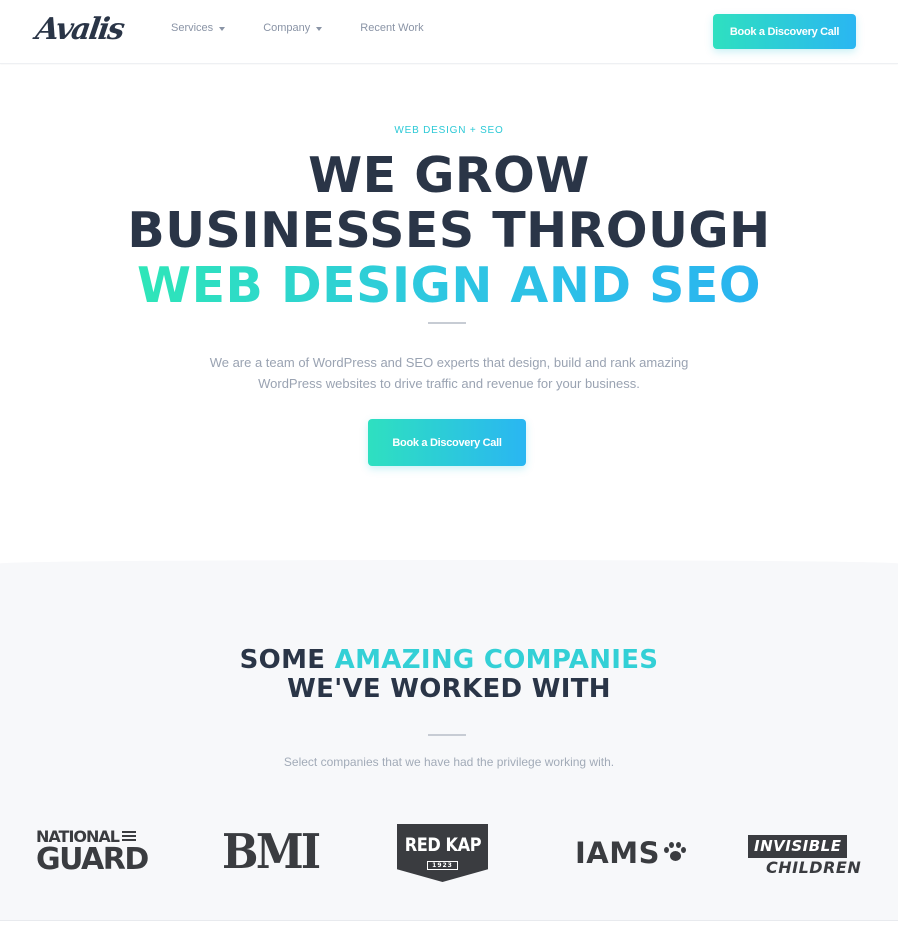 The height and width of the screenshot is (930, 898). Describe the element at coordinates (287, 28) in the screenshot. I see `nav-company-label: Company` at that location.